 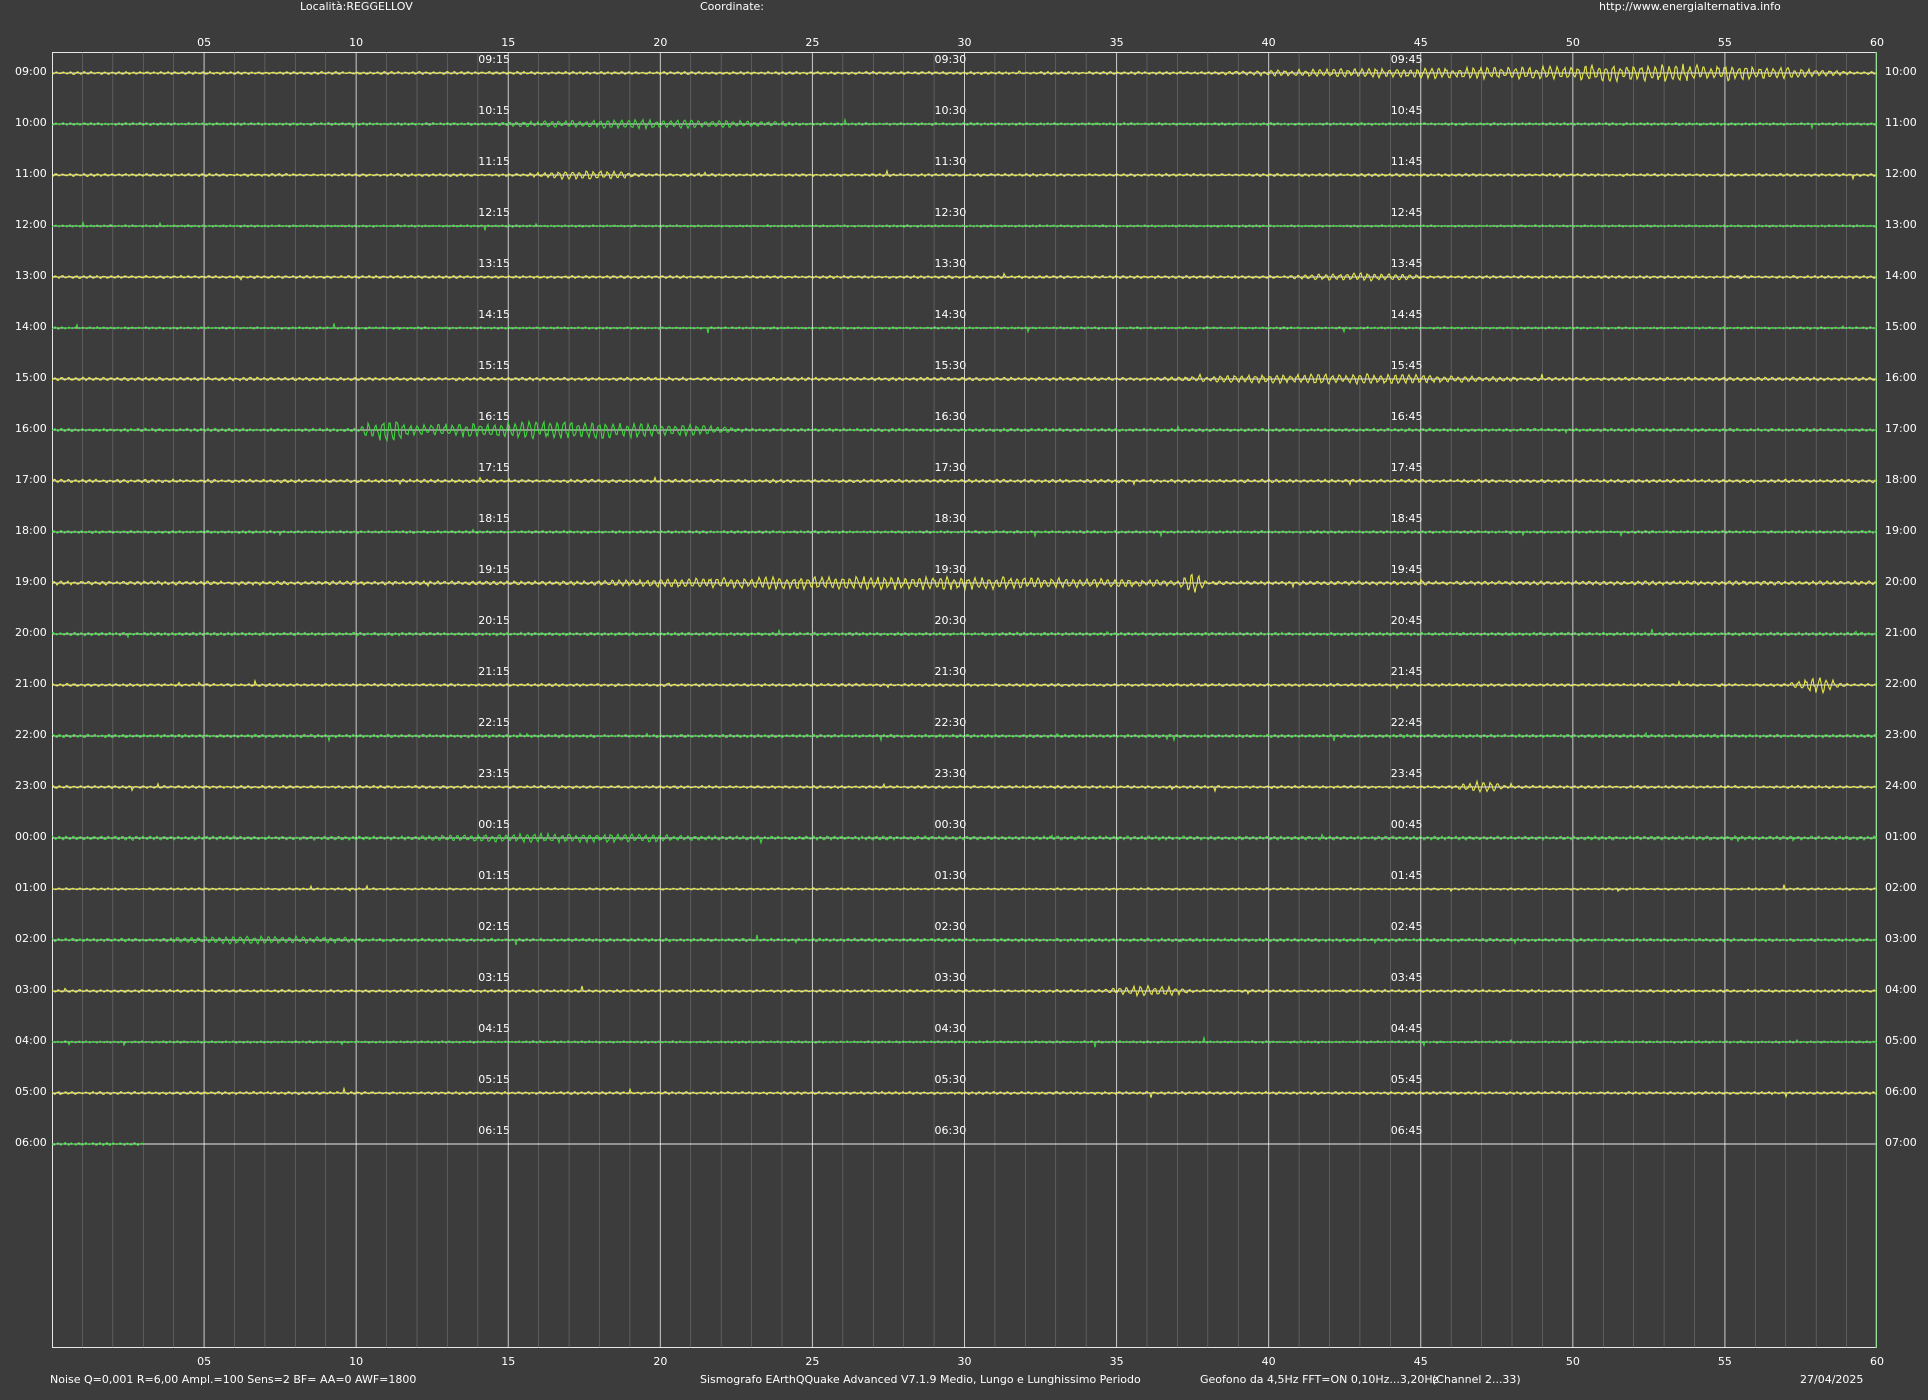 What do you see at coordinates (1268, 1361) in the screenshot?
I see `bottom-minute-tick-label: 40` at bounding box center [1268, 1361].